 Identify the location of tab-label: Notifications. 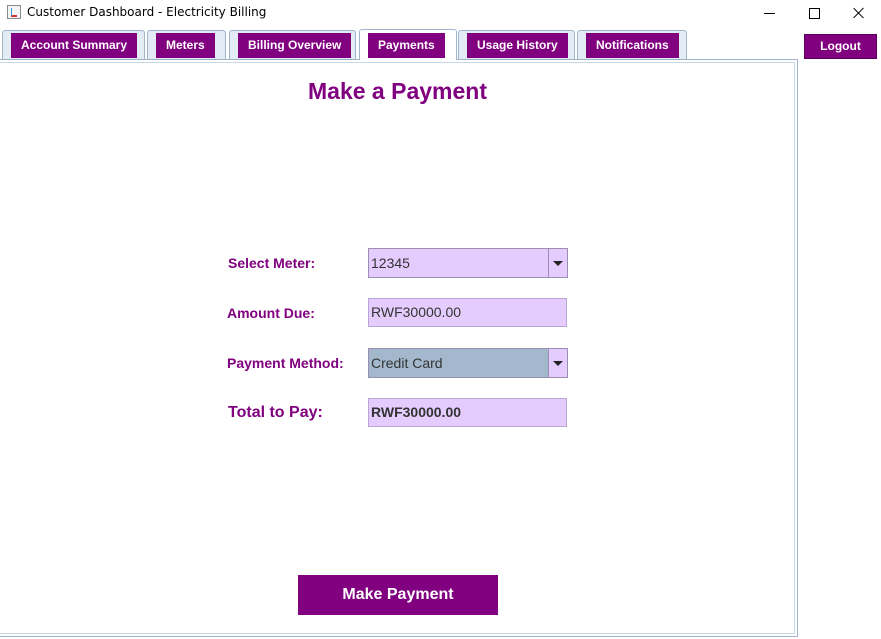
(632, 45).